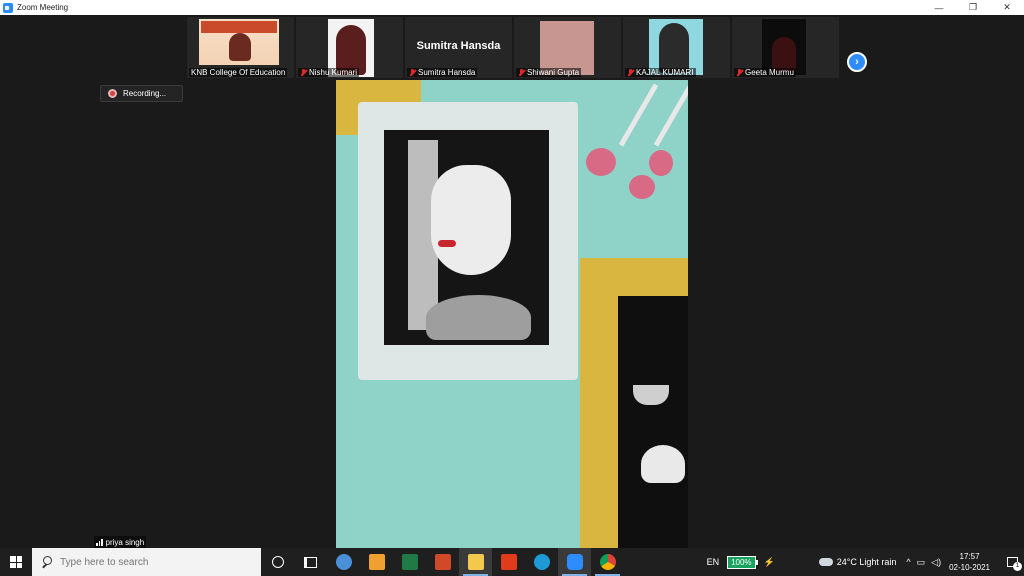 The width and height of the screenshot is (1024, 576). What do you see at coordinates (125, 542) in the screenshot?
I see `speaker-name: priya singh` at bounding box center [125, 542].